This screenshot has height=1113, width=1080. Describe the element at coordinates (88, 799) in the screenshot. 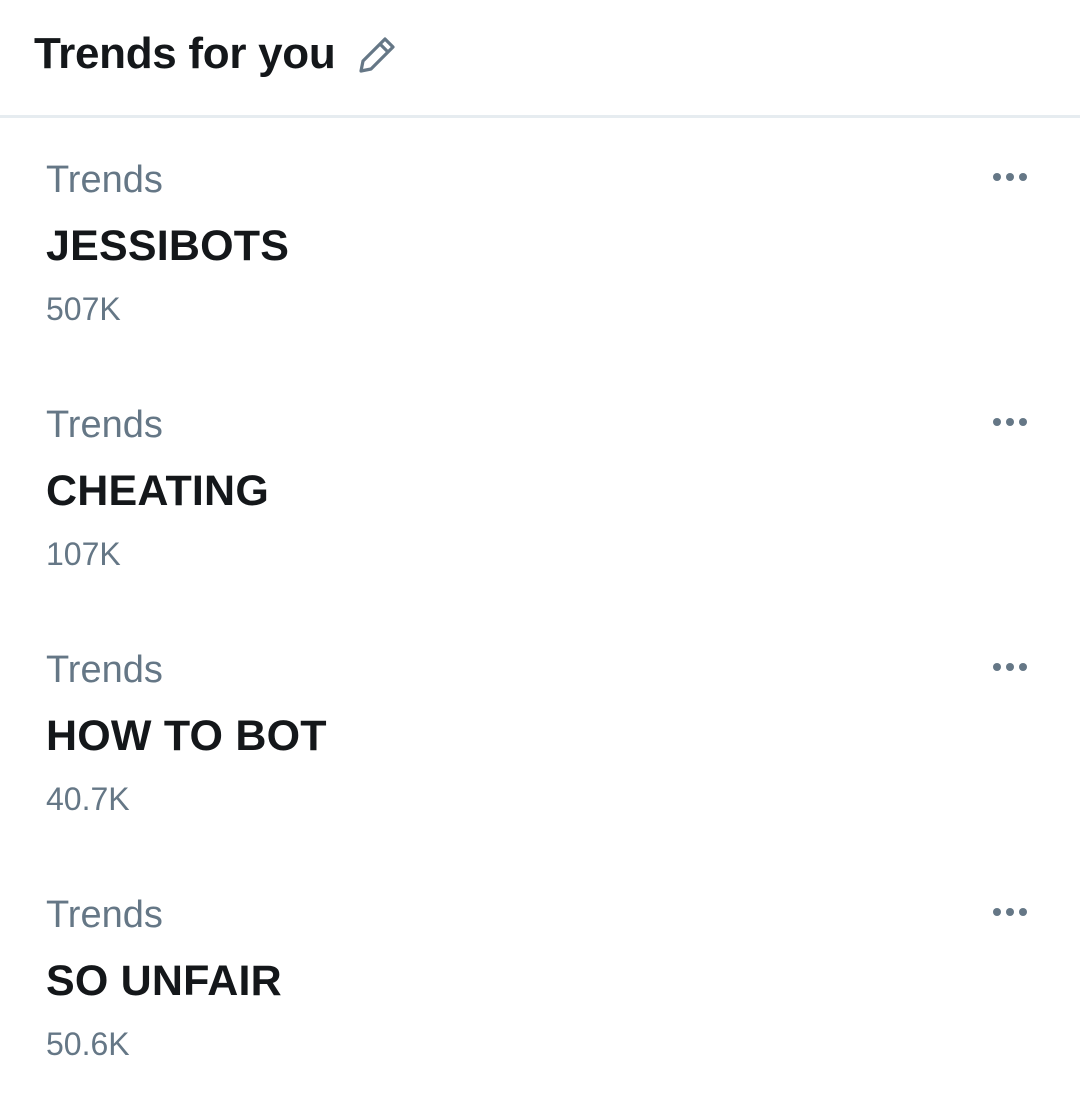

I see `trend-count: 40.7K` at that location.